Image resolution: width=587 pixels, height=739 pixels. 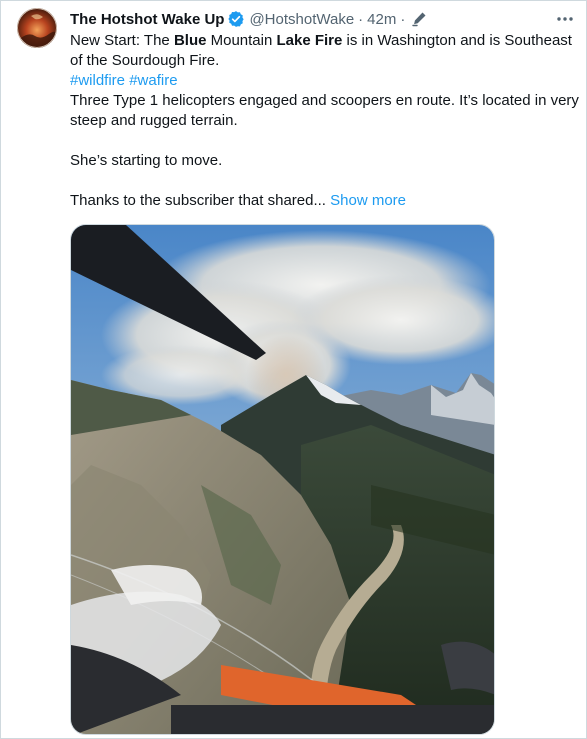 I want to click on hashtag-line: #wildfire #wafire, so click(x=327, y=81).